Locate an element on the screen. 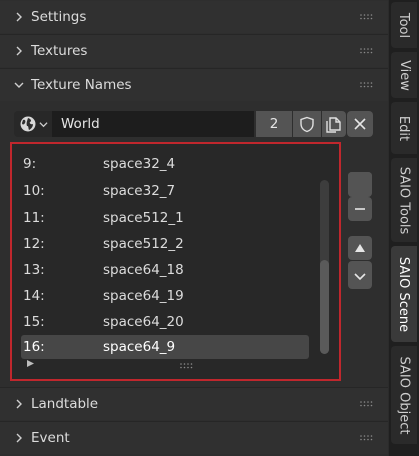 The height and width of the screenshot is (456, 419). section-texture-names-label: Texture Names is located at coordinates (81, 85).